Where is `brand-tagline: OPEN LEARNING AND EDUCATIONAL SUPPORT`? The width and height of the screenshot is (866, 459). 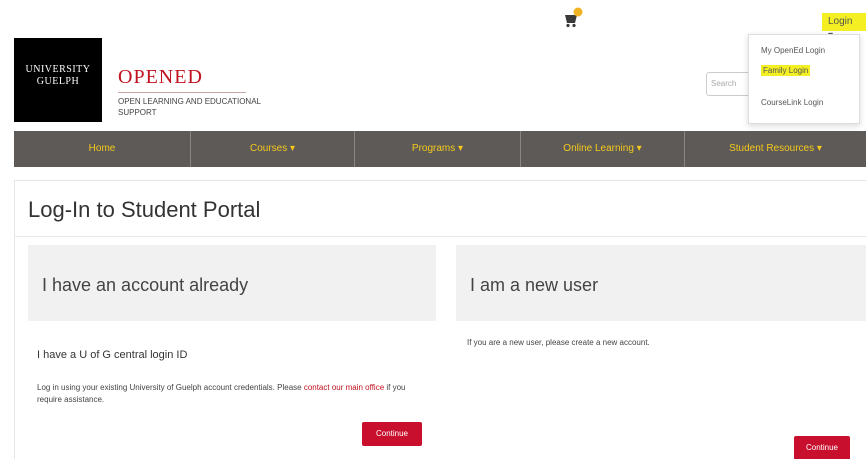 brand-tagline: OPEN LEARNING AND EDUCATIONAL SUPPORT is located at coordinates (189, 107).